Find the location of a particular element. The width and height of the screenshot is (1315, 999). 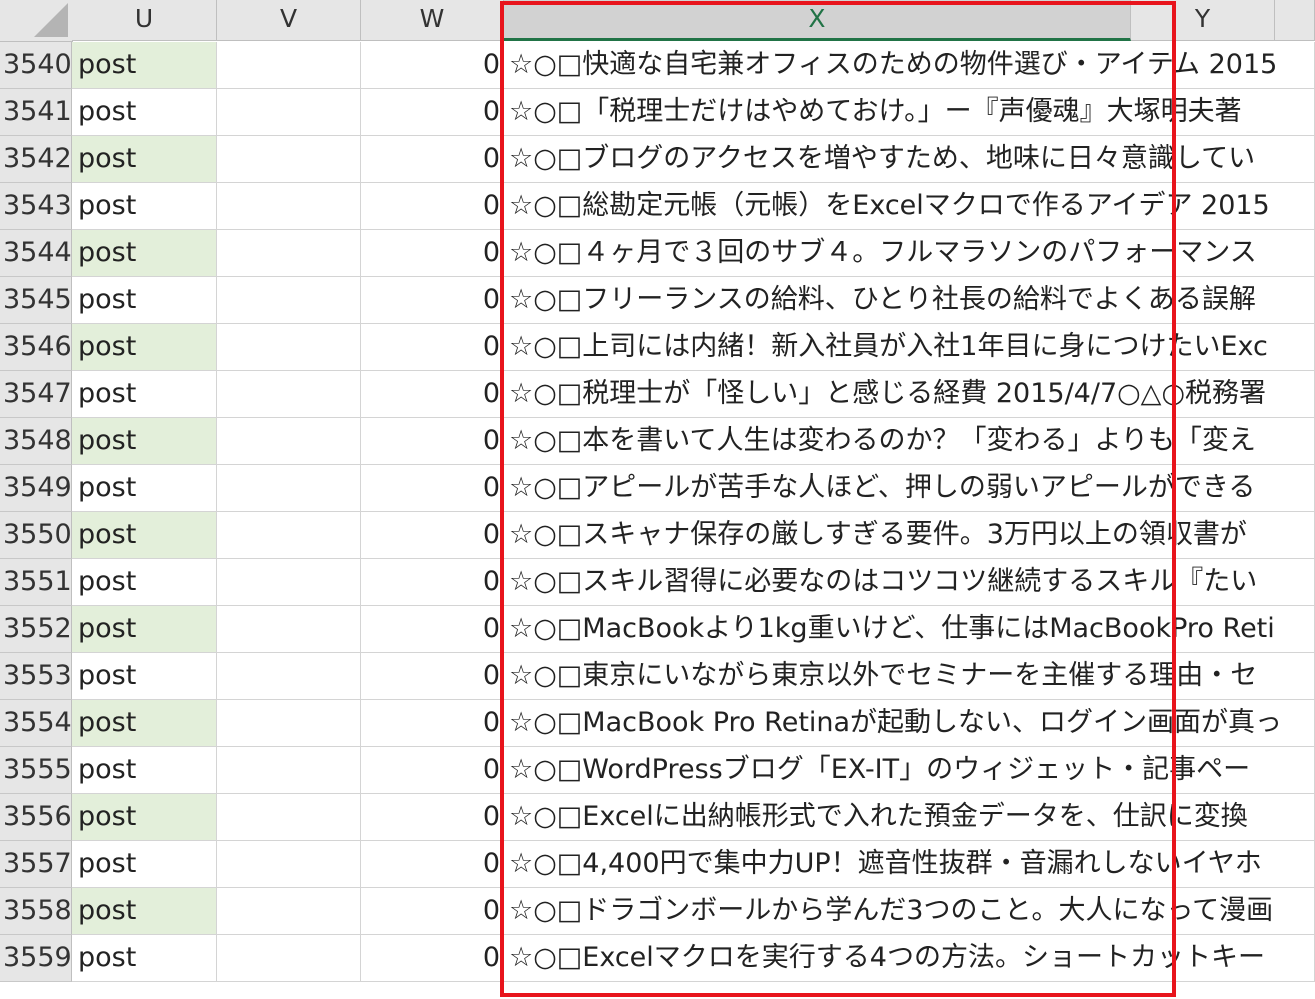

select-all-corner is located at coordinates (36, 21).